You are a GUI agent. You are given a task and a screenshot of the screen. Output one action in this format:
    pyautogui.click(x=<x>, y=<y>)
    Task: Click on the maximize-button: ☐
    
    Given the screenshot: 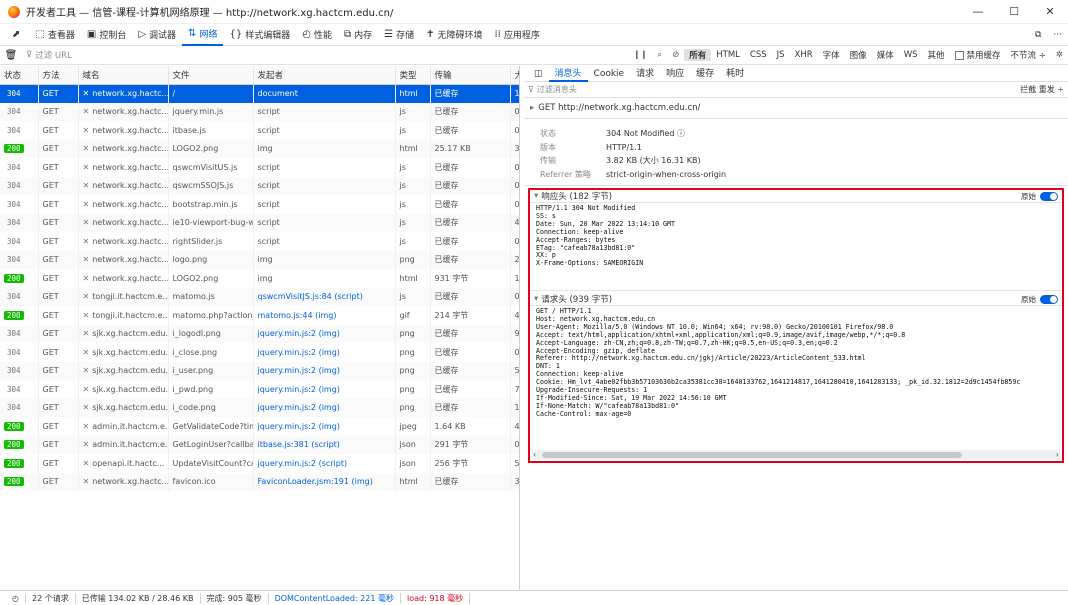 What is the action you would take?
    pyautogui.click(x=1014, y=11)
    